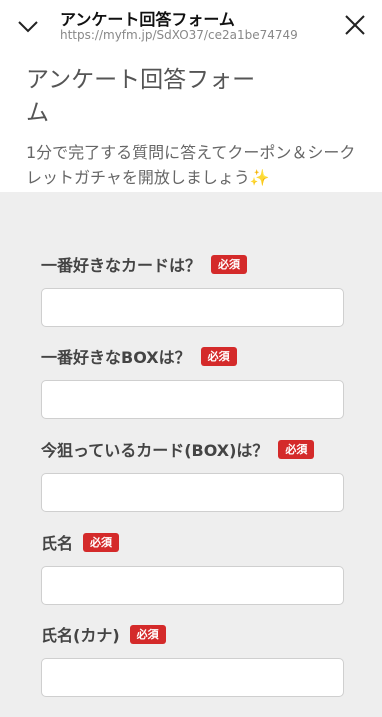  Describe the element at coordinates (80, 635) in the screenshot. I see `field-label: 氏名(カナ)` at that location.